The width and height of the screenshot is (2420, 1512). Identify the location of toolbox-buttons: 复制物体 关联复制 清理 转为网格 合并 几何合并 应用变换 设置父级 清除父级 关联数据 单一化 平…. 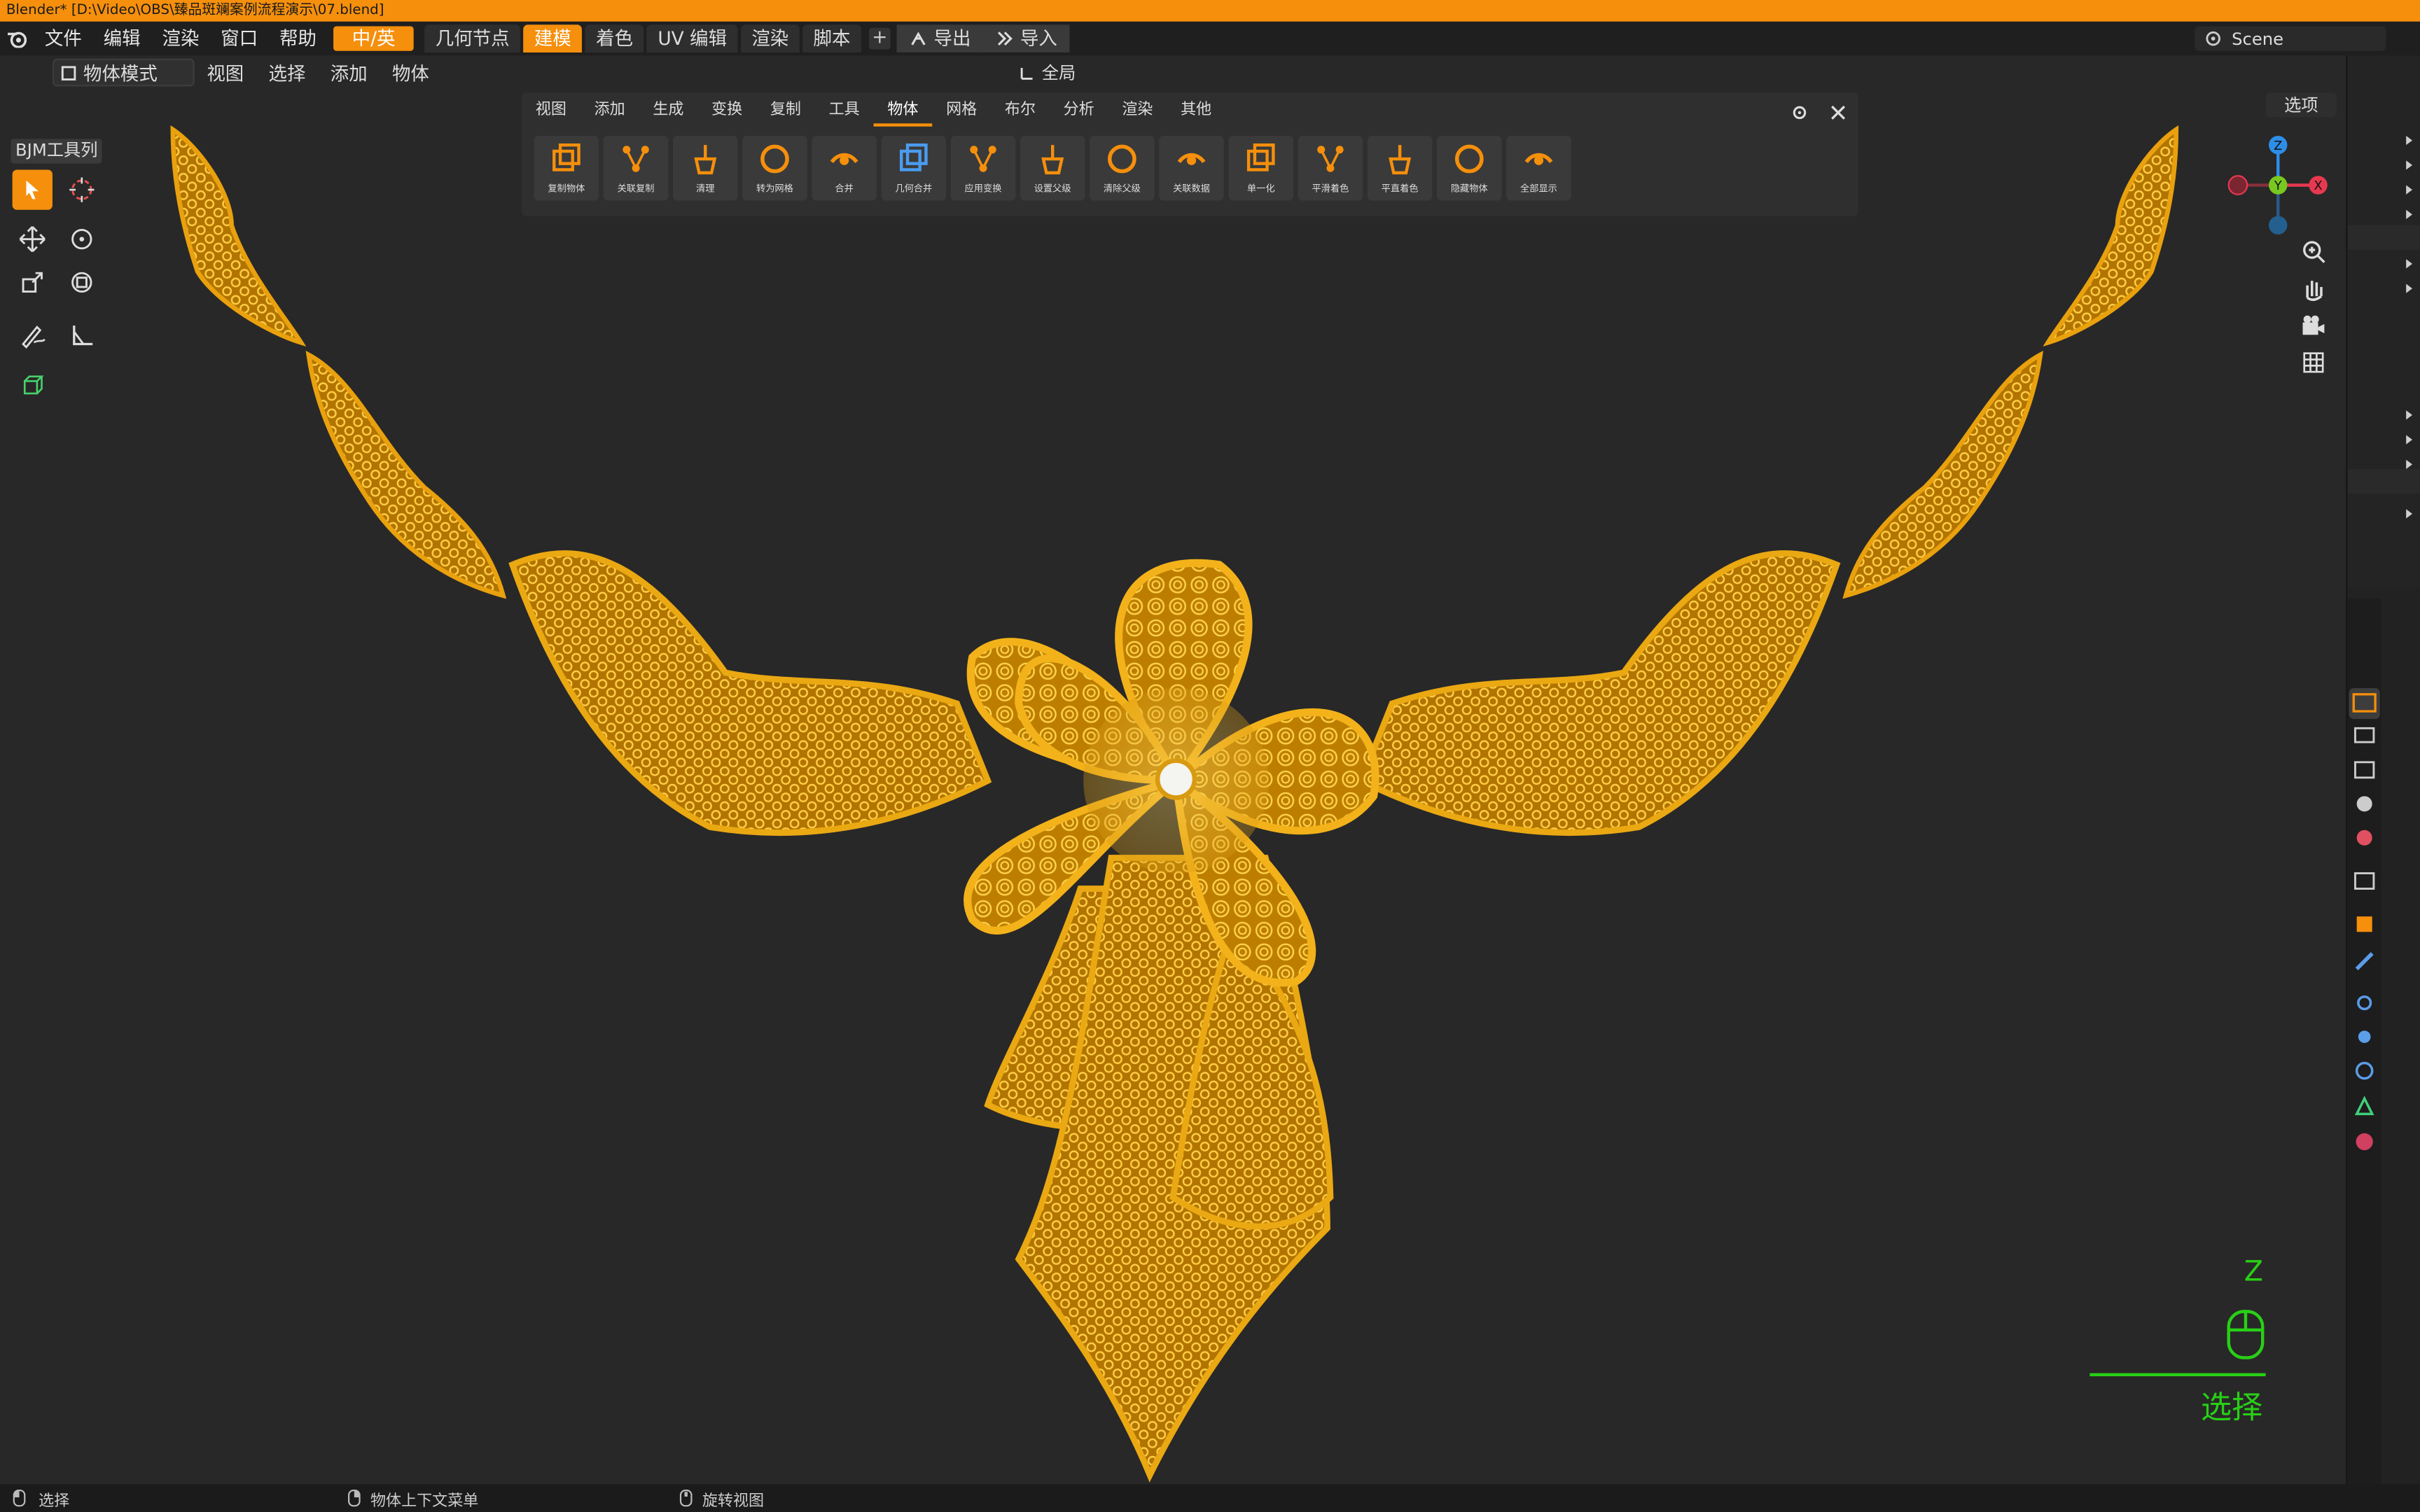
(1052, 168).